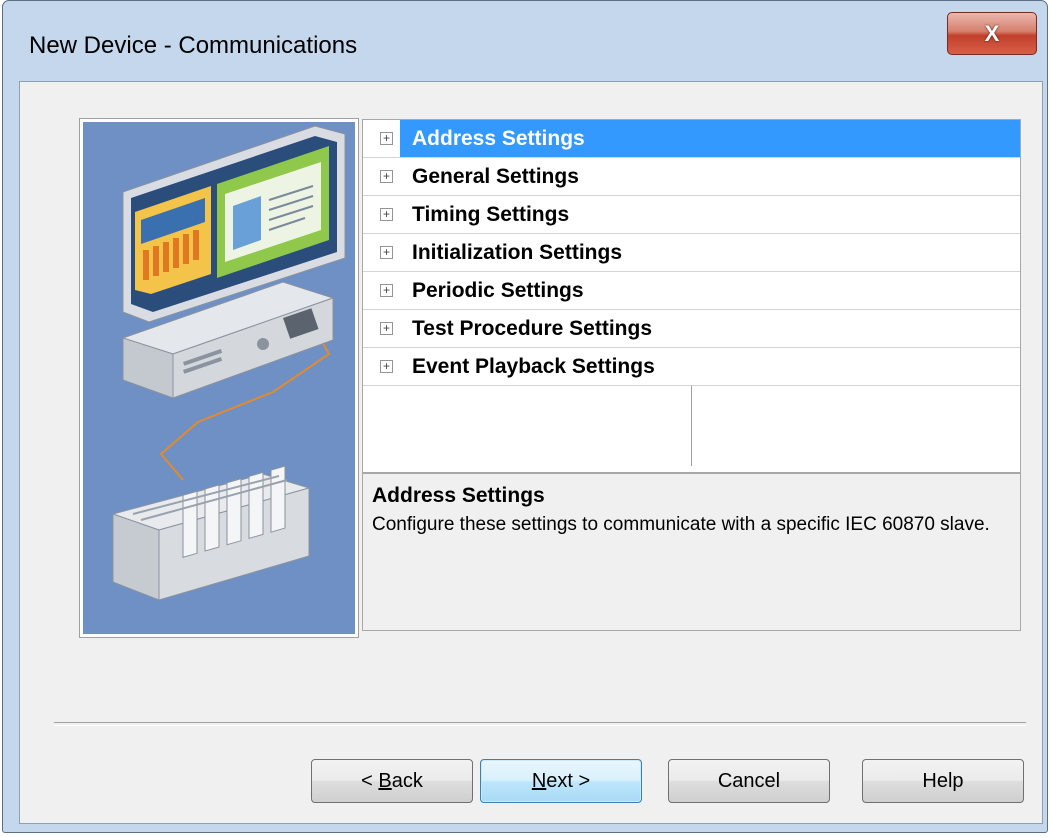 This screenshot has width=1052, height=837. I want to click on tree-item-initialization-settings: + Initialization Settings, so click(691, 253).